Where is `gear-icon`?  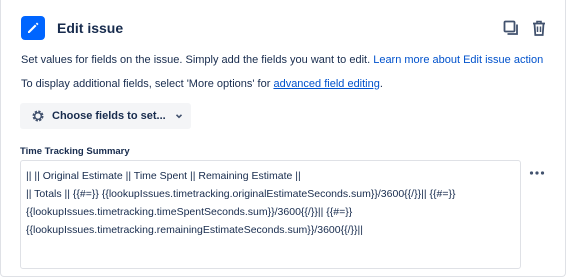
gear-icon is located at coordinates (38, 116).